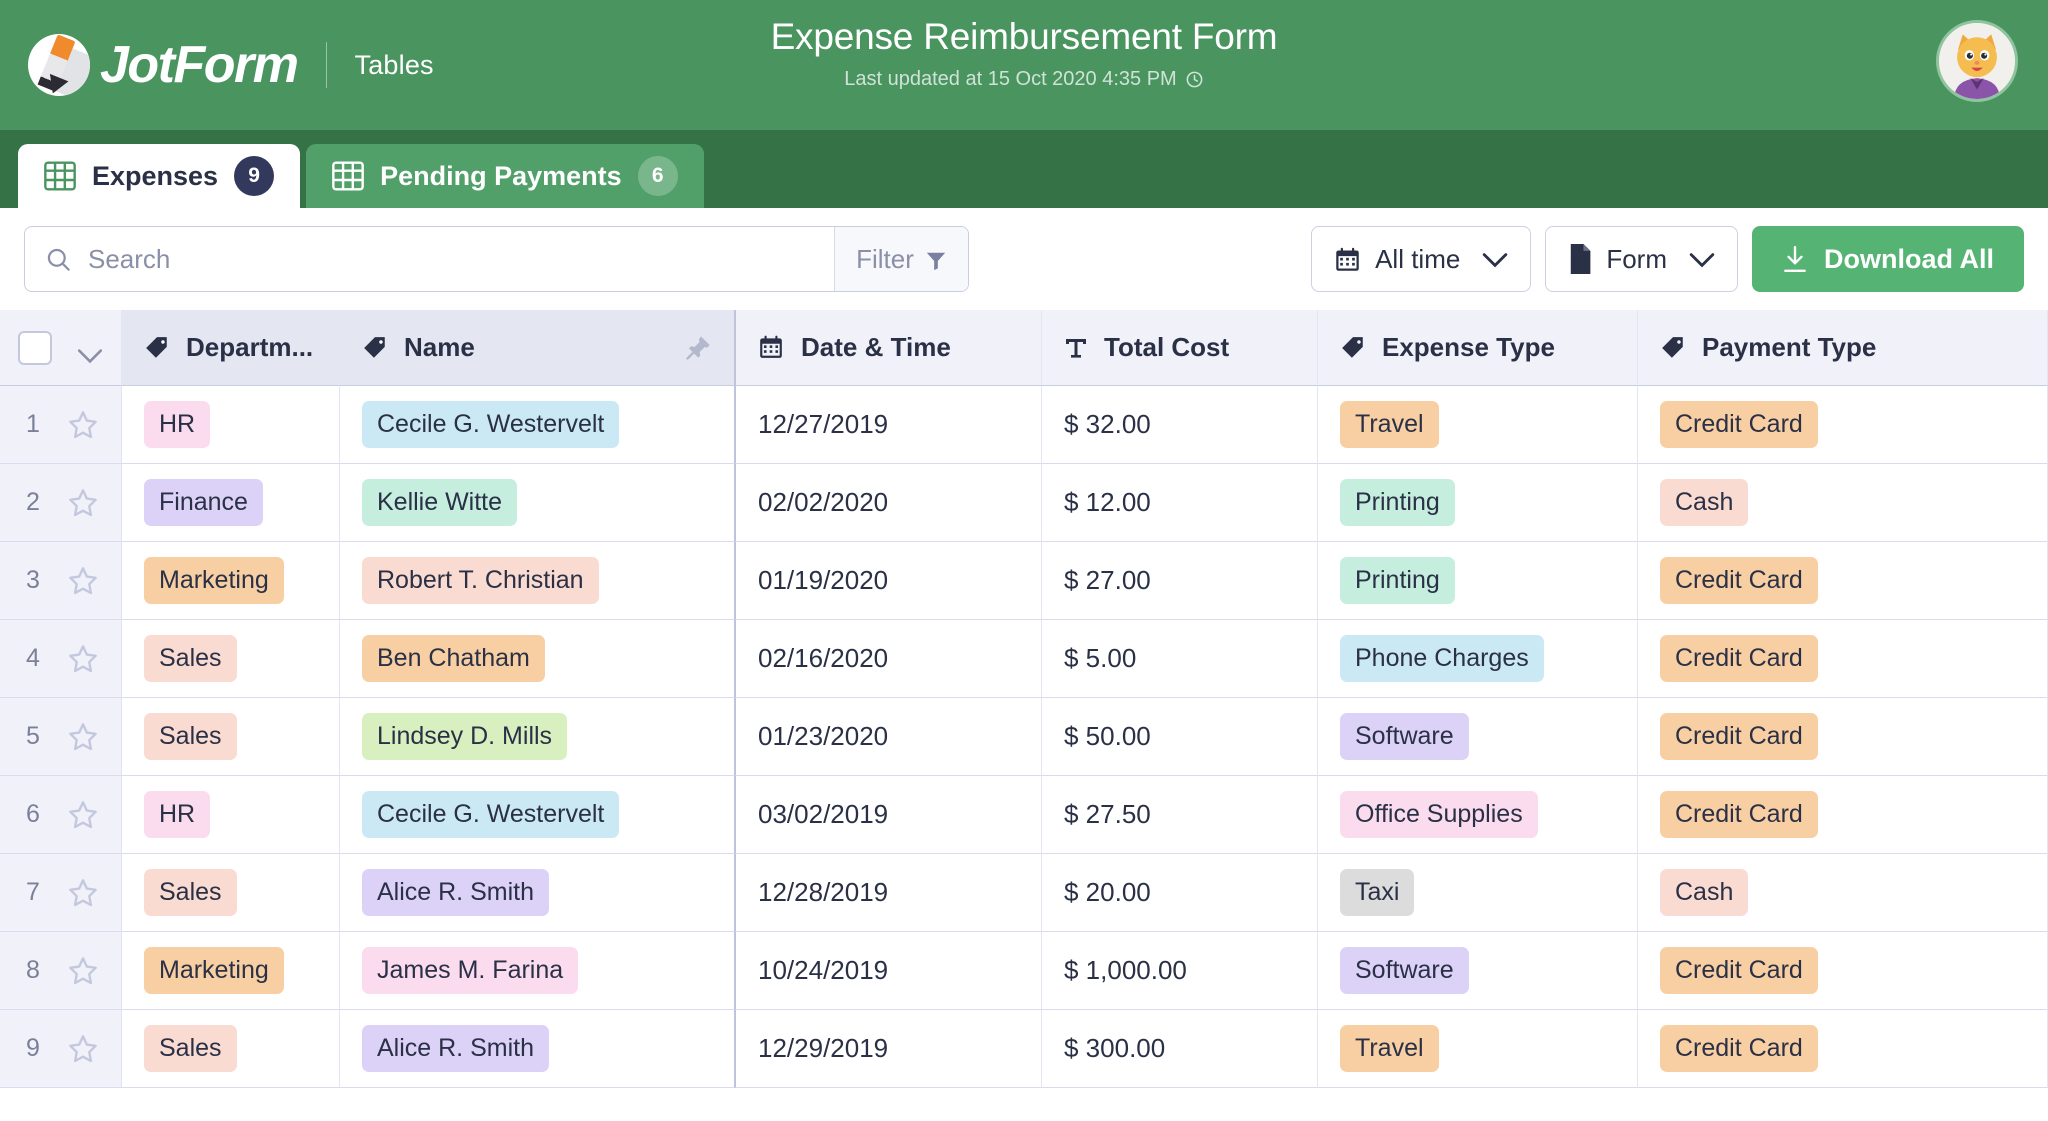  What do you see at coordinates (1478, 893) in the screenshot?
I see `cell-expense-type: Taxi` at bounding box center [1478, 893].